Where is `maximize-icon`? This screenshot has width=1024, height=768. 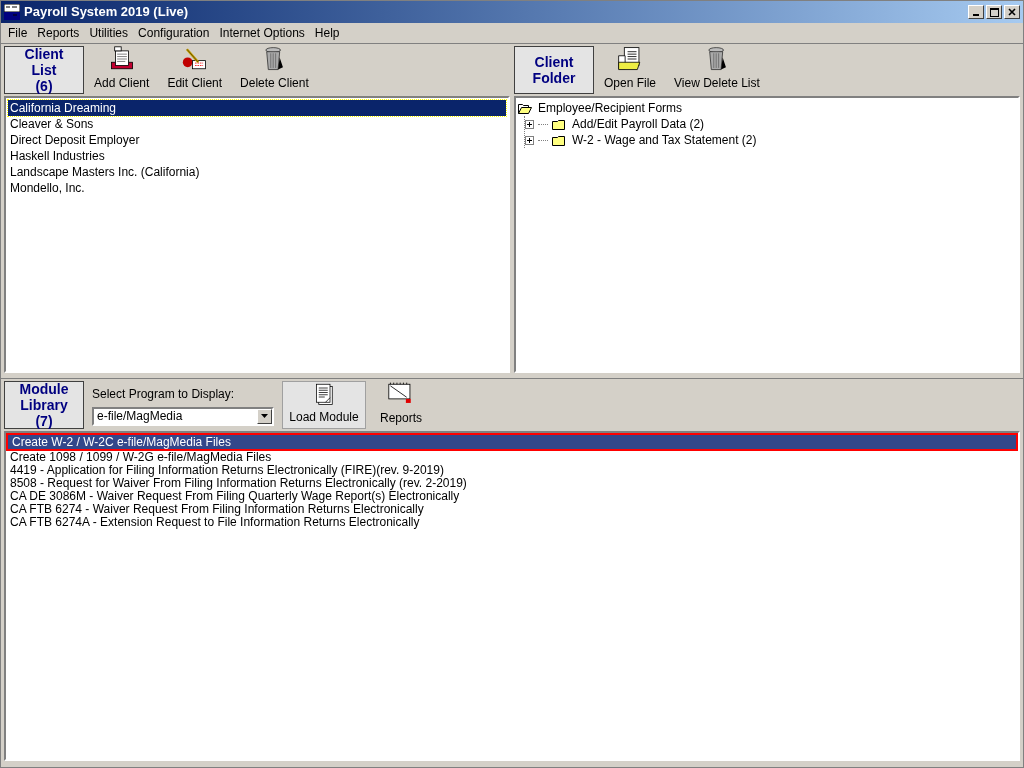 maximize-icon is located at coordinates (994, 12).